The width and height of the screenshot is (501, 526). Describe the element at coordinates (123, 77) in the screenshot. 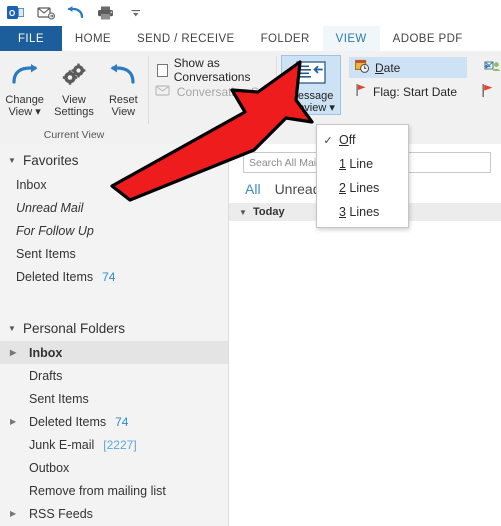

I see `reset-view-icon` at that location.